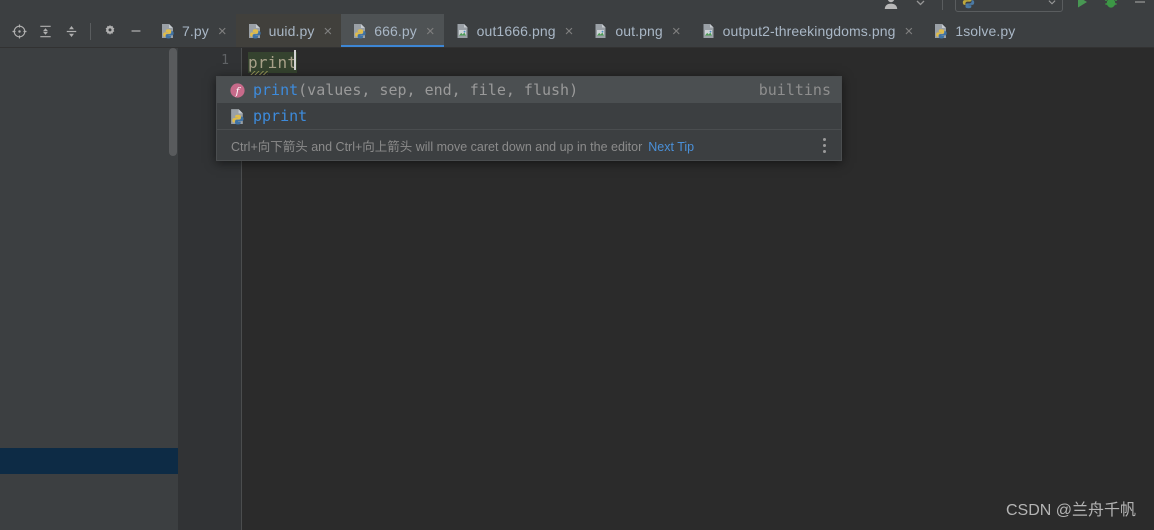  What do you see at coordinates (1070, 510) in the screenshot?
I see `watermark: CSDN @兰舟千帆` at bounding box center [1070, 510].